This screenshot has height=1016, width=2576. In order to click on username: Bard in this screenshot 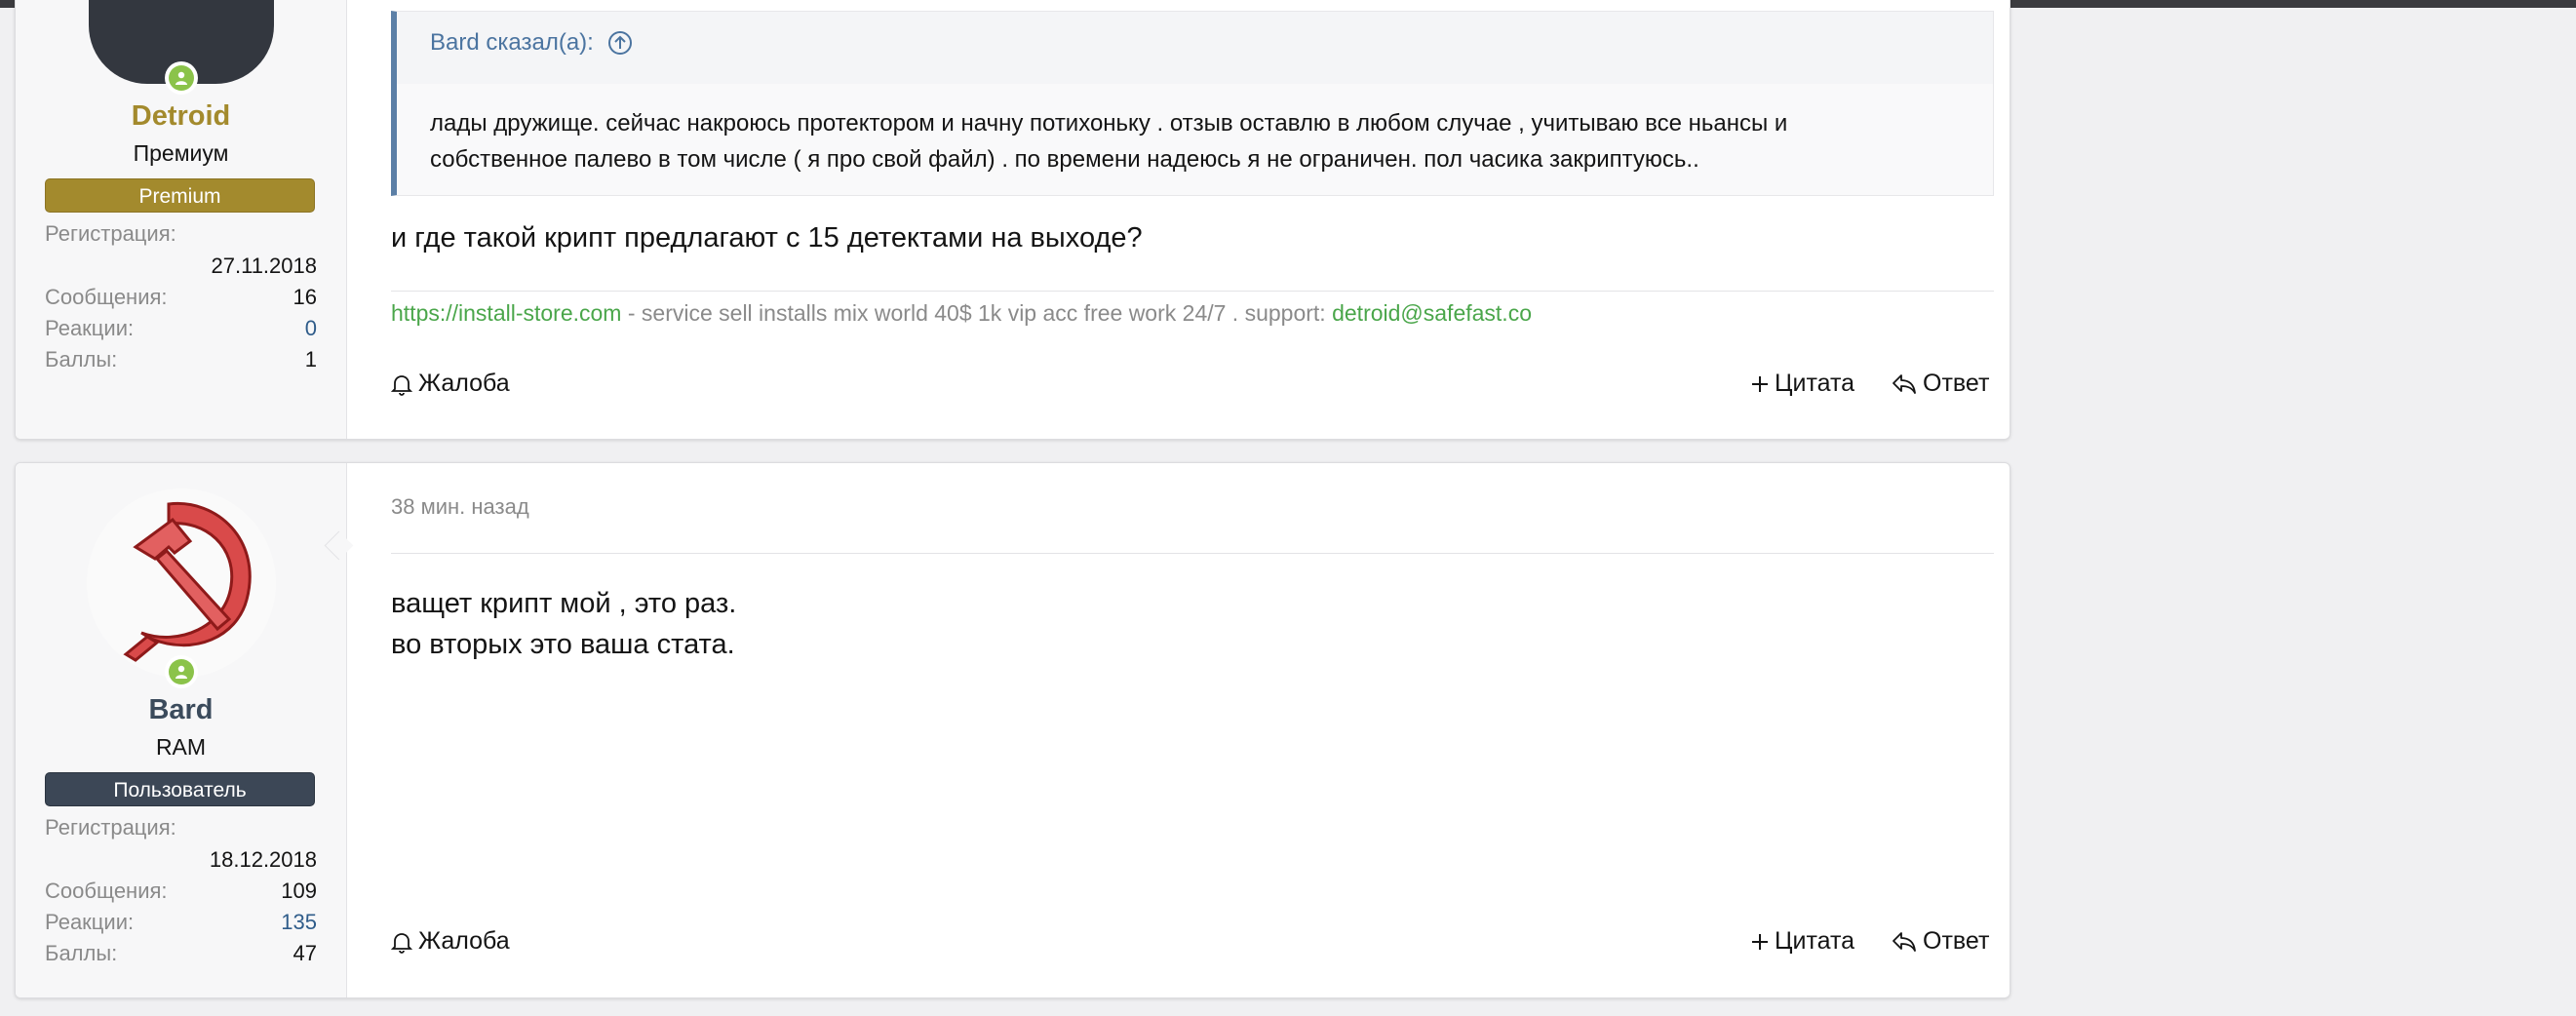, I will do `click(181, 710)`.